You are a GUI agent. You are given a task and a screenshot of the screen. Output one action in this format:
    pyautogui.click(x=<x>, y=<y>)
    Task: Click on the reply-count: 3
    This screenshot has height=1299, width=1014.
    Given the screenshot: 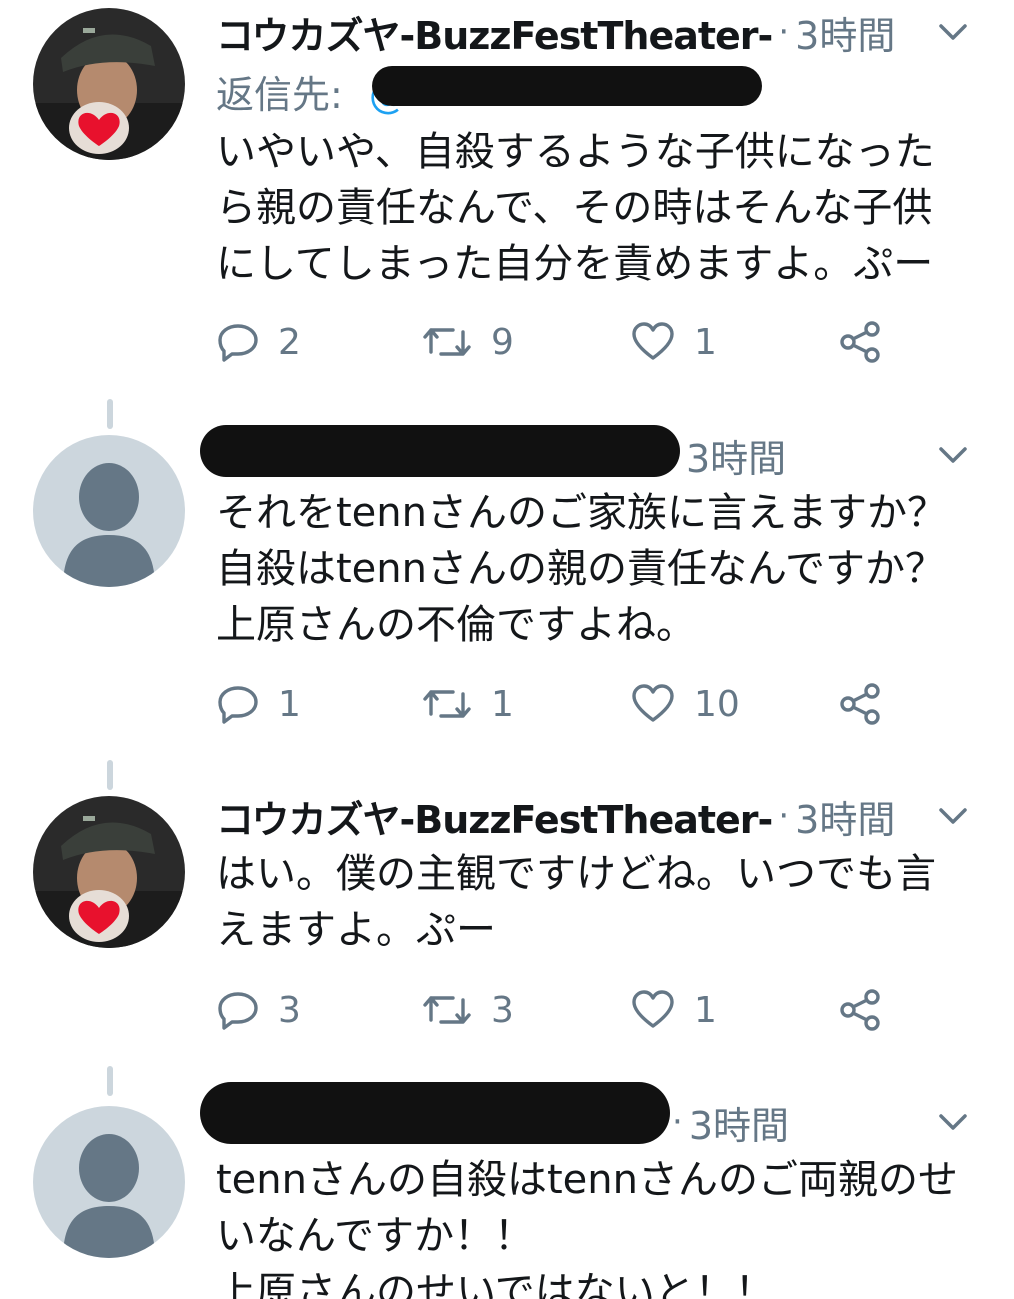 What is the action you would take?
    pyautogui.click(x=289, y=1010)
    